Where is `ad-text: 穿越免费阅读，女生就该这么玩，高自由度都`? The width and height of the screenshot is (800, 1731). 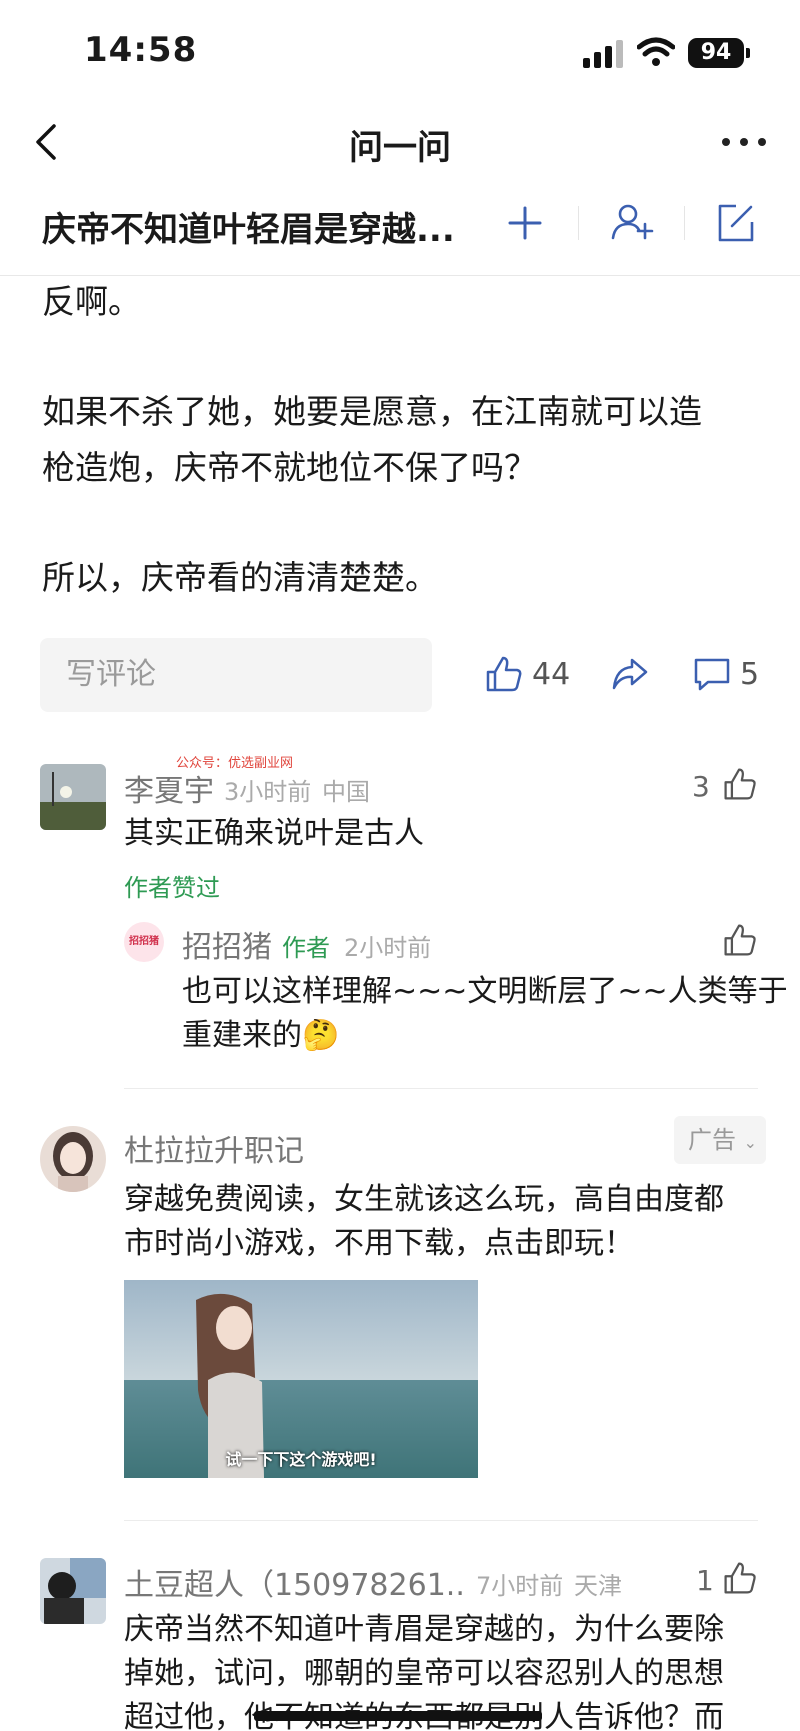 ad-text: 穿越免费阅读，女生就该这么玩，高自由度都 is located at coordinates (424, 1199).